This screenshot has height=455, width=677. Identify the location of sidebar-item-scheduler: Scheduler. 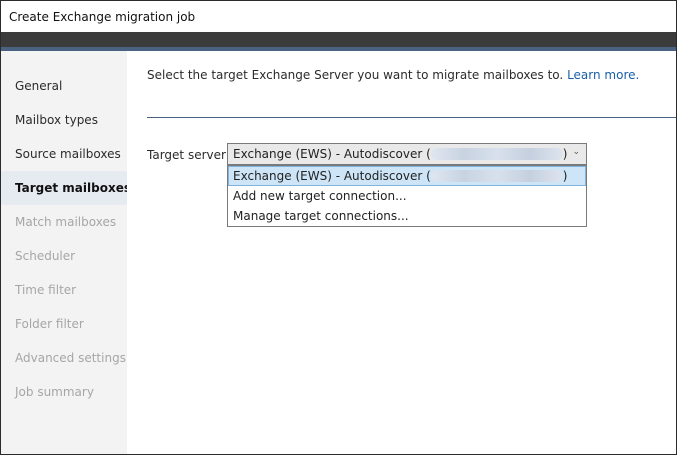
(45, 256).